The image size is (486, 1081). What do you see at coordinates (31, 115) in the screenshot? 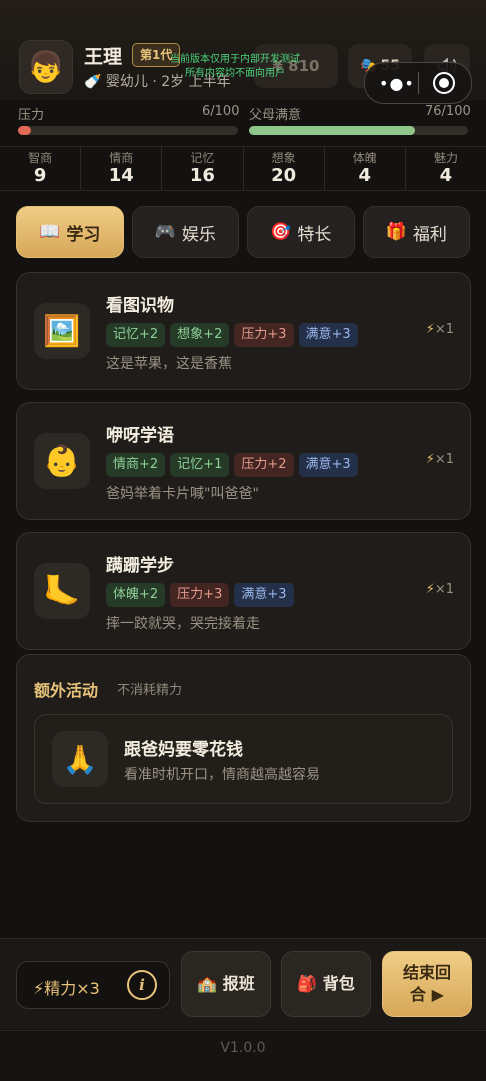
I see `pressure-label: 压力` at bounding box center [31, 115].